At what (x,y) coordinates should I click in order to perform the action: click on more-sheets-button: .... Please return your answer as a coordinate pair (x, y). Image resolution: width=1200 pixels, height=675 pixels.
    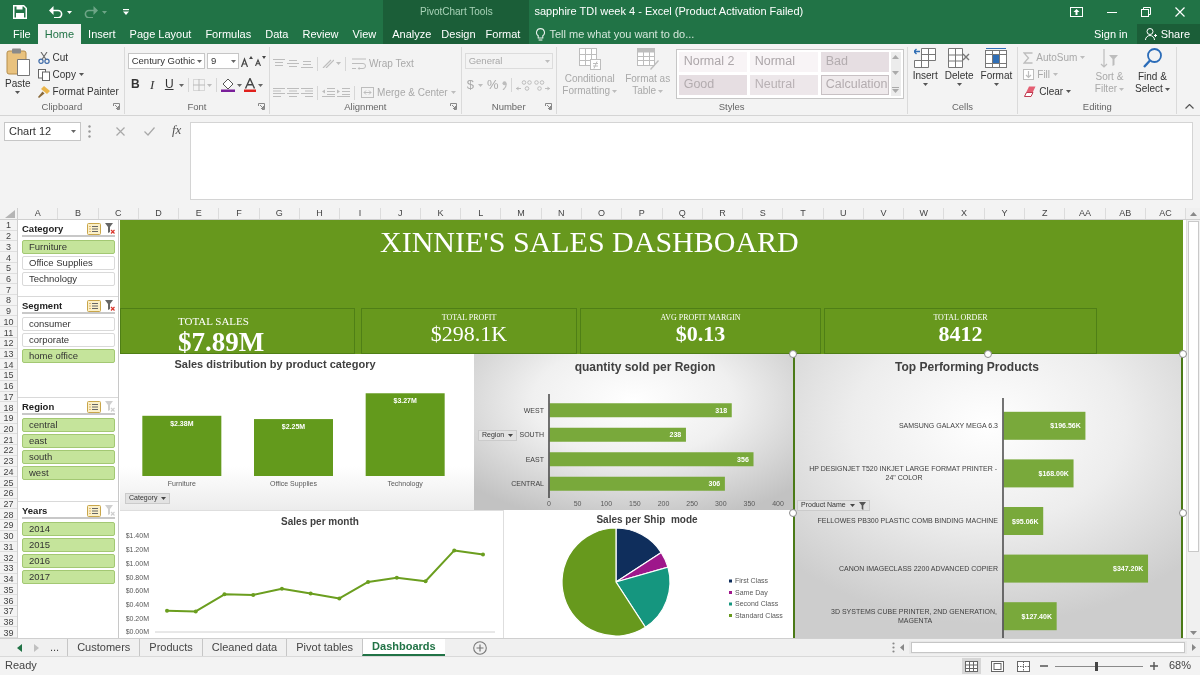
    Looking at the image, I should click on (55, 647).